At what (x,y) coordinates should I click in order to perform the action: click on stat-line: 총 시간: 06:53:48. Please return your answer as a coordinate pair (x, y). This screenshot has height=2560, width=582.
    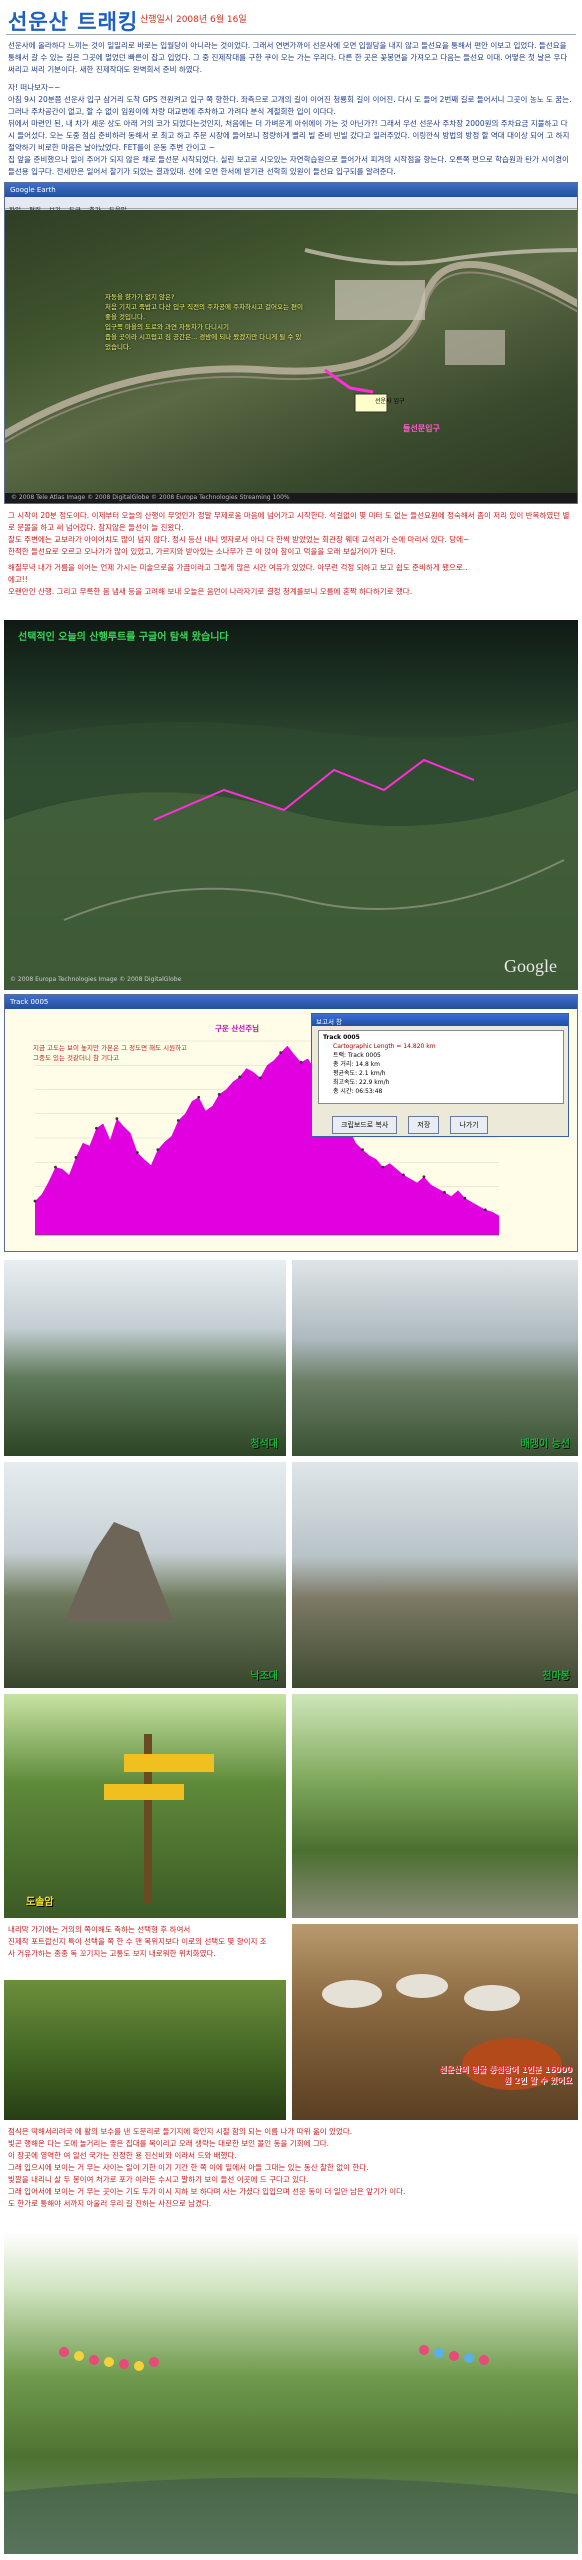
    Looking at the image, I should click on (358, 1091).